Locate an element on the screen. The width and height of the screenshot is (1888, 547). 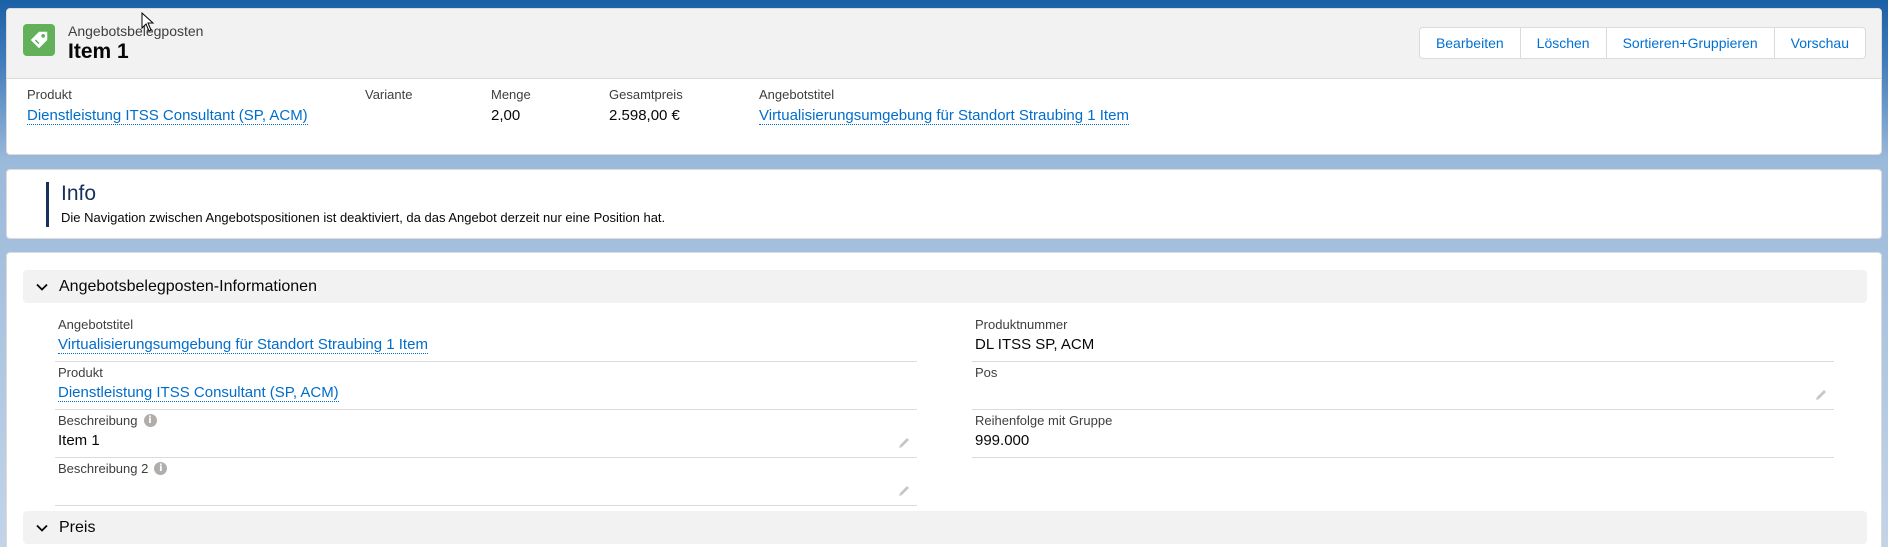
highlight-angebotstitel-label: Angebotstitel is located at coordinates (797, 94).